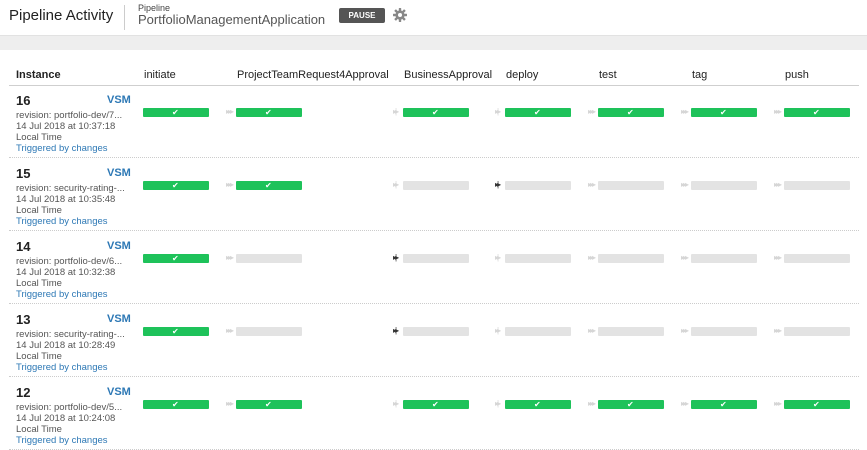  Describe the element at coordinates (362, 15) in the screenshot. I see `pause-button: PAUSE` at that location.